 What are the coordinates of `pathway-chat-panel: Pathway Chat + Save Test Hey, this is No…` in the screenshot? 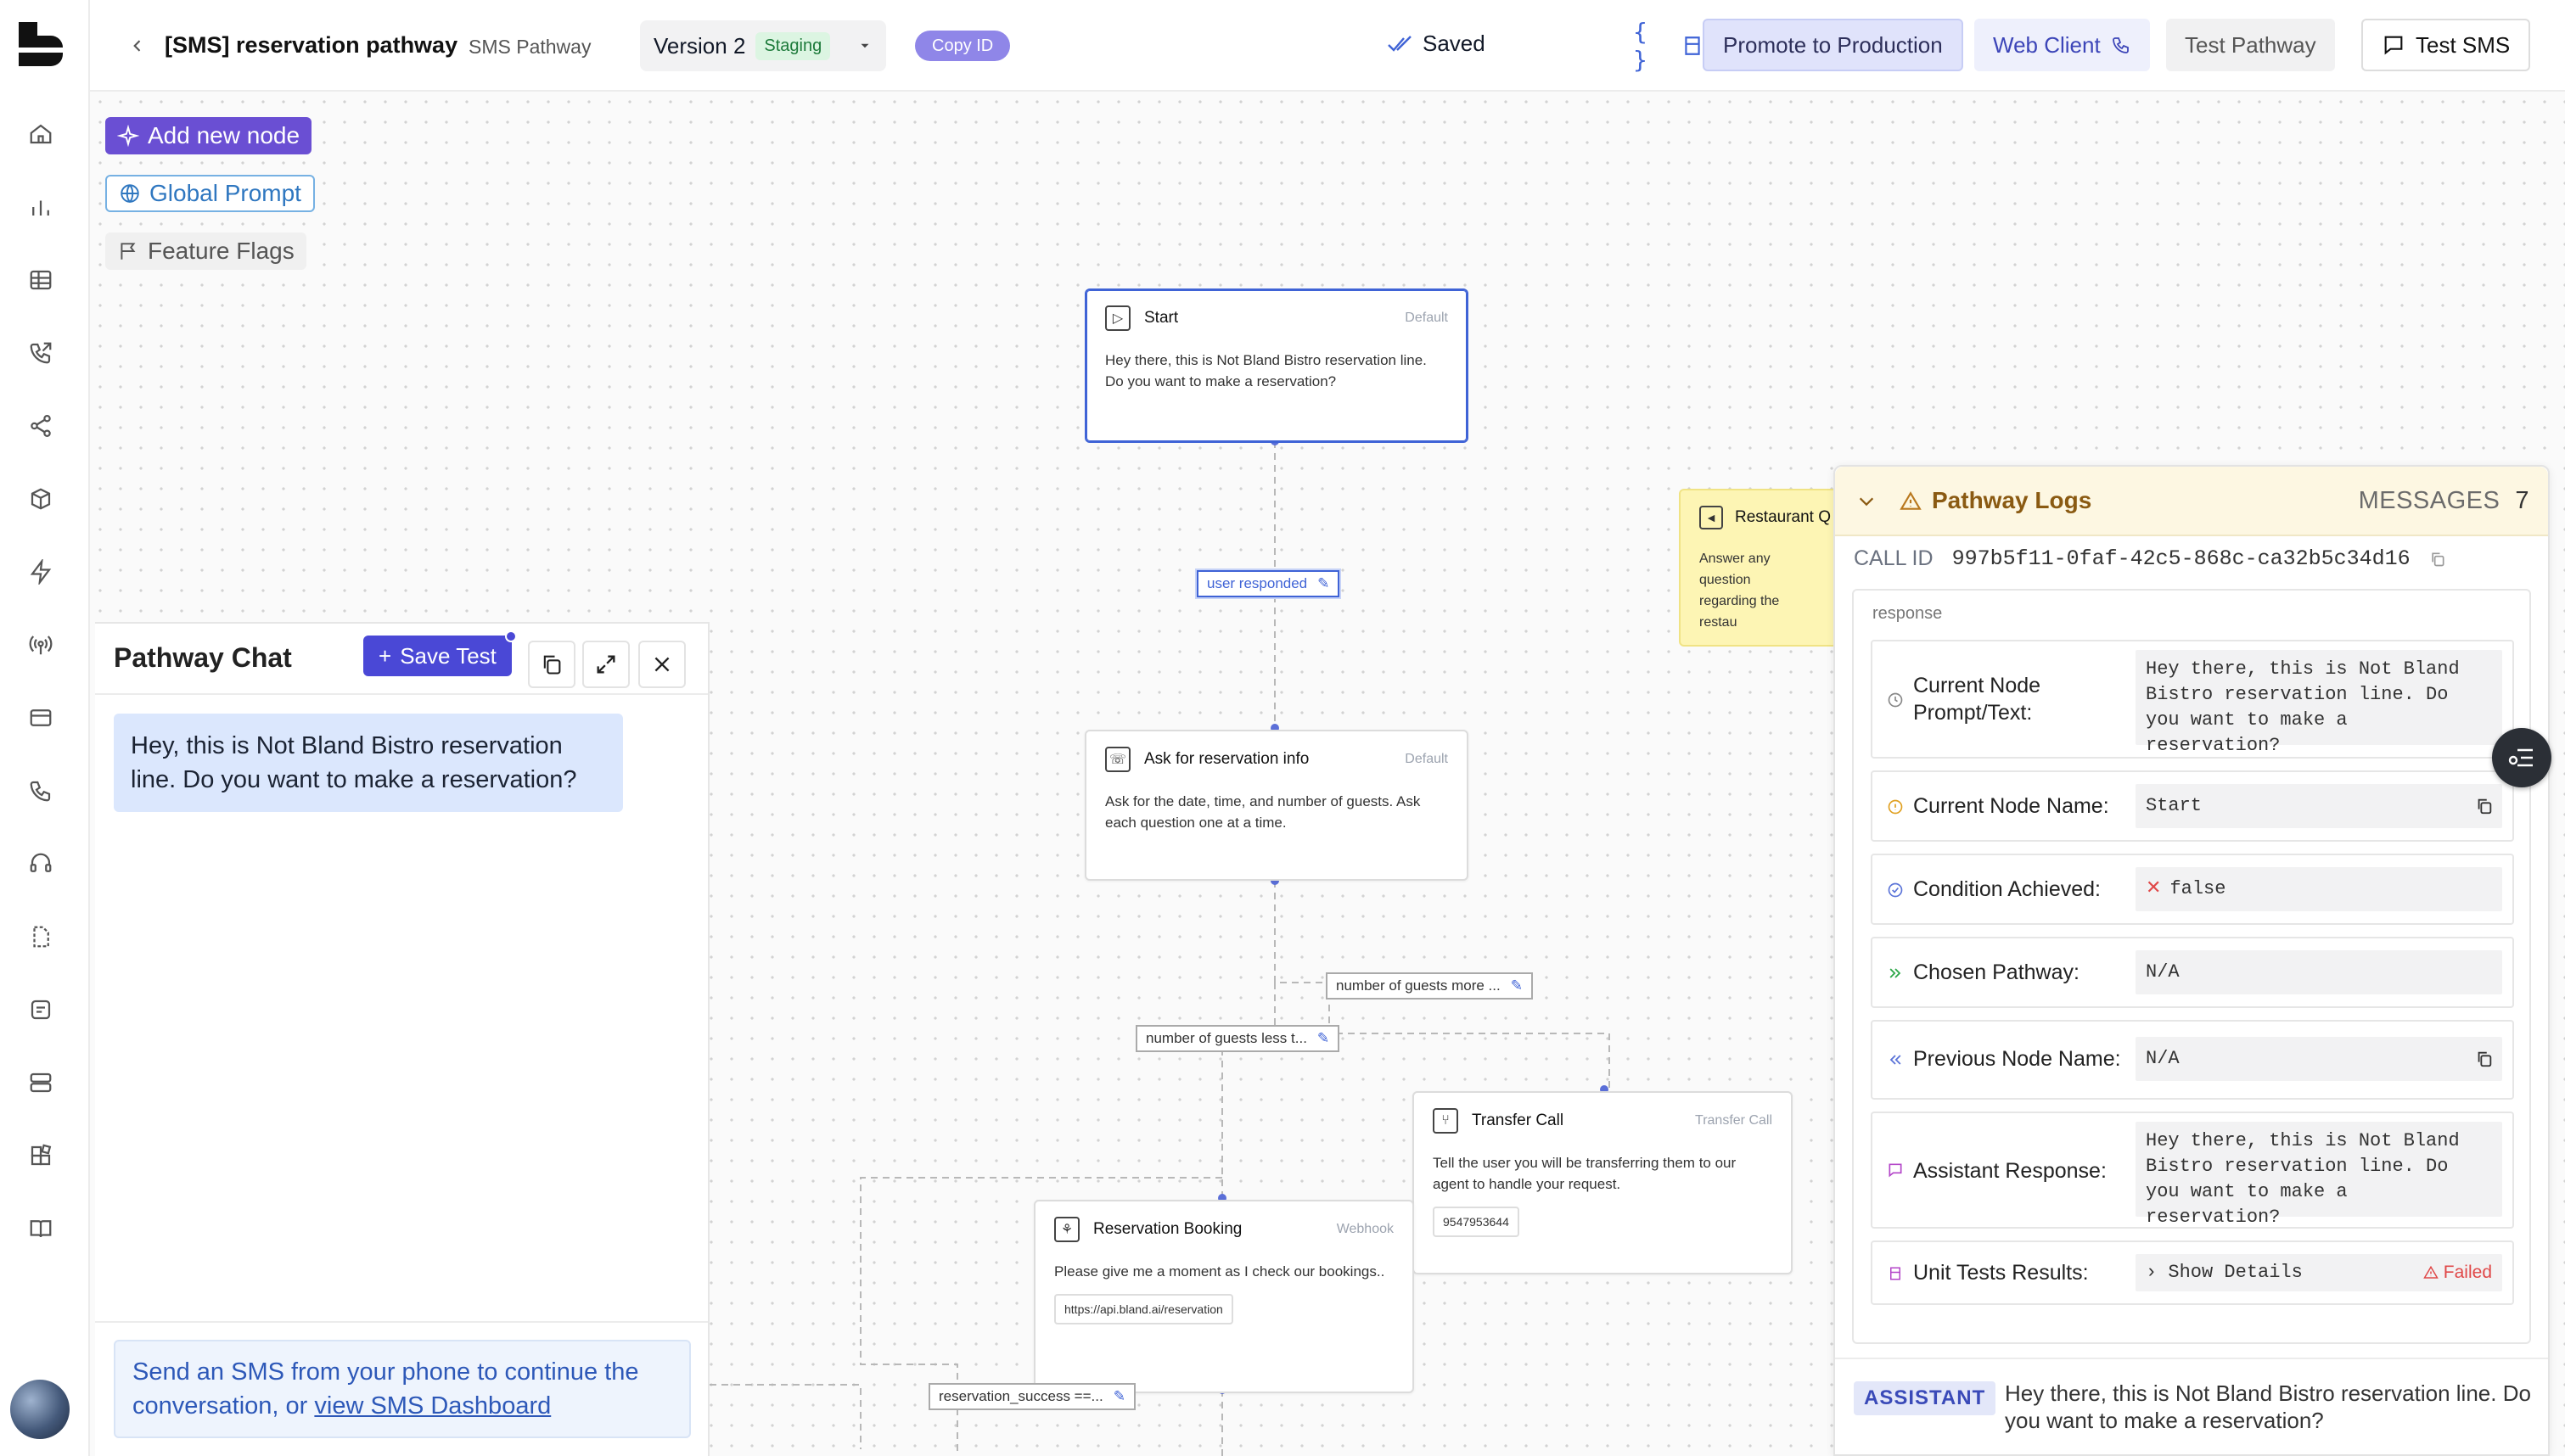 It's located at (402, 1039).